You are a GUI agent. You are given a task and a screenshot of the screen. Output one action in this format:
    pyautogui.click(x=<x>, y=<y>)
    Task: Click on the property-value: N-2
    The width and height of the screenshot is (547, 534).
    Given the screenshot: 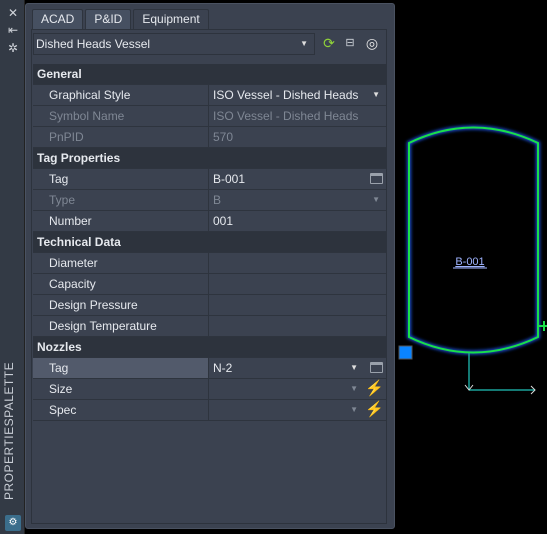 What is the action you would take?
    pyautogui.click(x=297, y=368)
    